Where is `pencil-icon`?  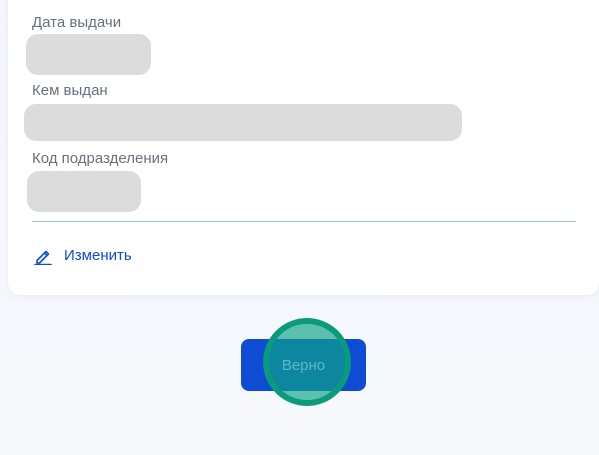 pencil-icon is located at coordinates (43, 256).